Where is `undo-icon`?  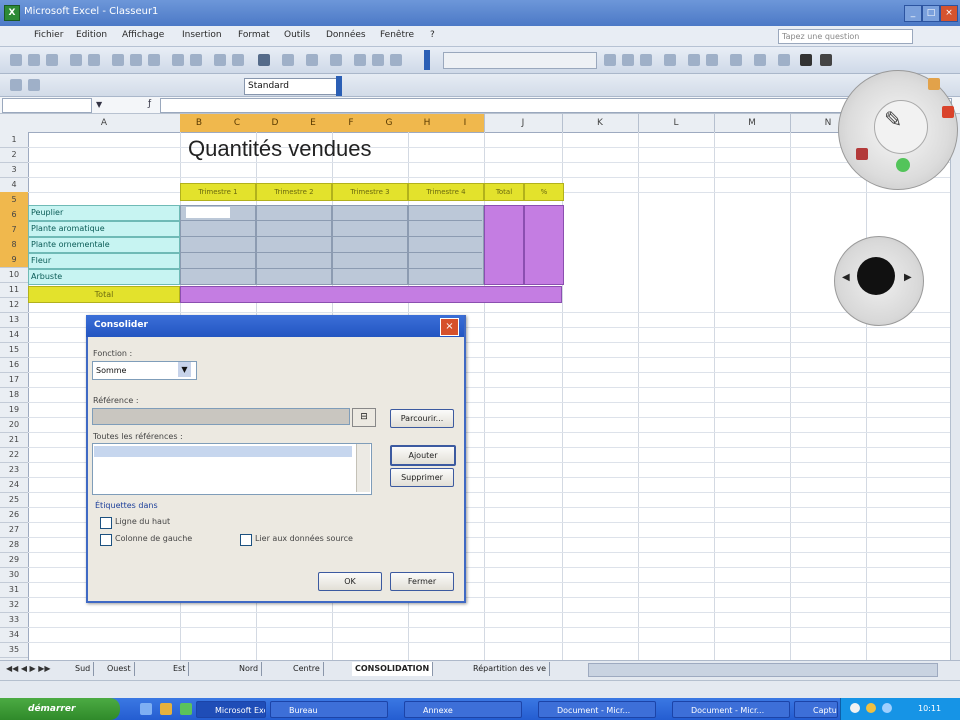 undo-icon is located at coordinates (178, 60).